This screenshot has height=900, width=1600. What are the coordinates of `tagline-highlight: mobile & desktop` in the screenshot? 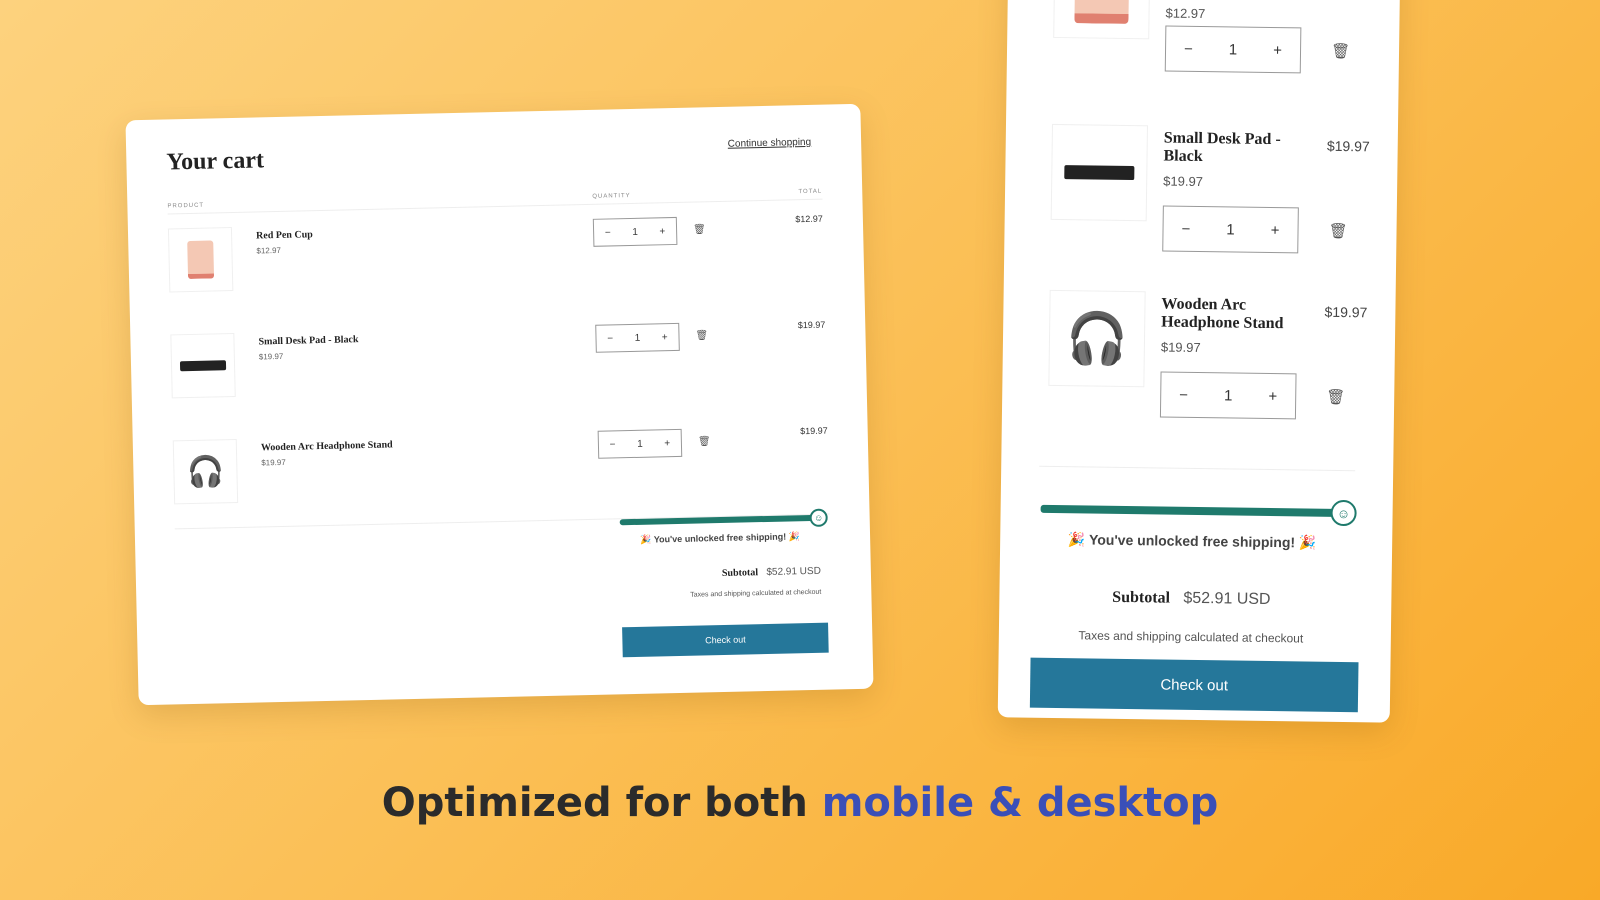 It's located at (1020, 803).